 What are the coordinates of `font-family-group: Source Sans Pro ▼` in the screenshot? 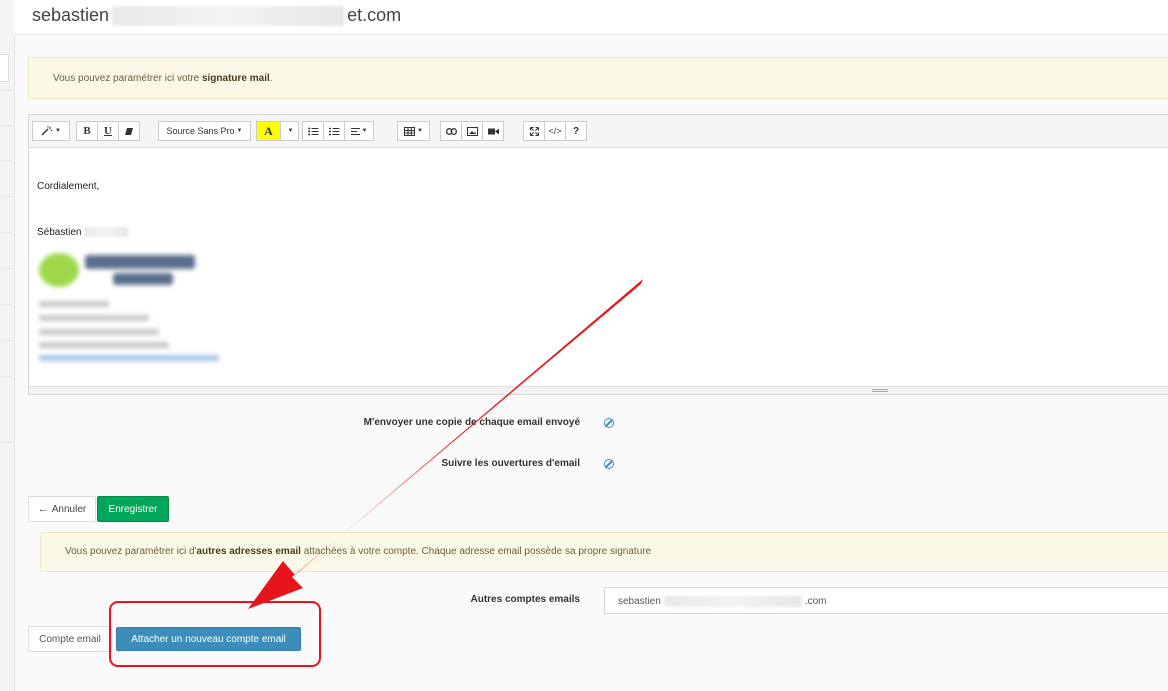 It's located at (204, 131).